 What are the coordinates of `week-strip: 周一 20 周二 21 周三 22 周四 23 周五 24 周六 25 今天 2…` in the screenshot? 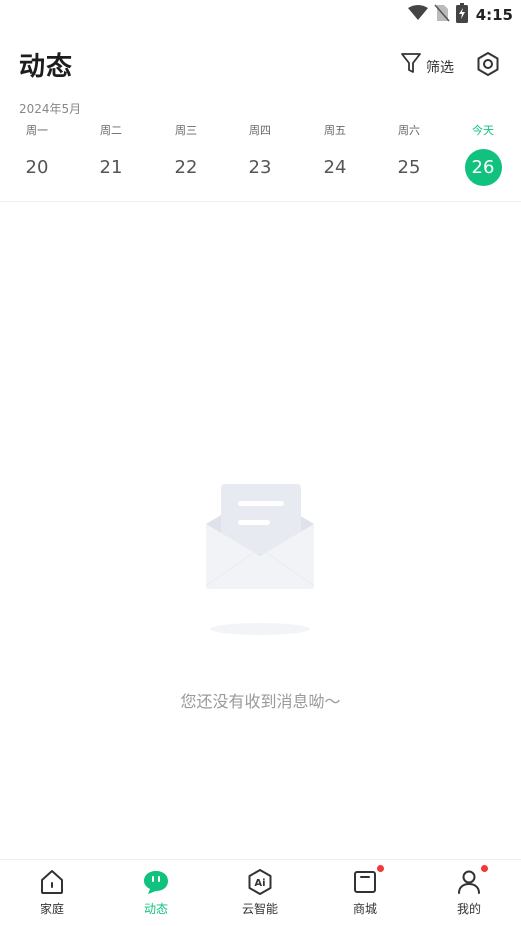 It's located at (260, 157).